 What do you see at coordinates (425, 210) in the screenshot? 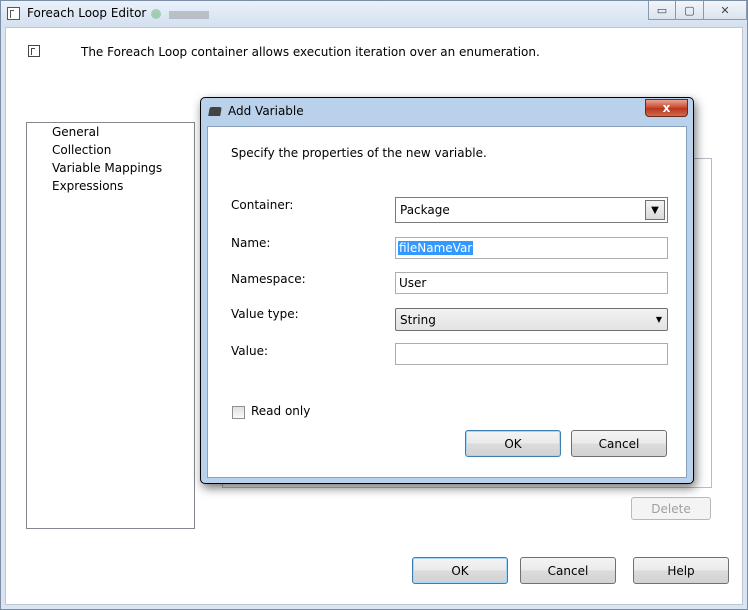
I see `container-value: Package` at bounding box center [425, 210].